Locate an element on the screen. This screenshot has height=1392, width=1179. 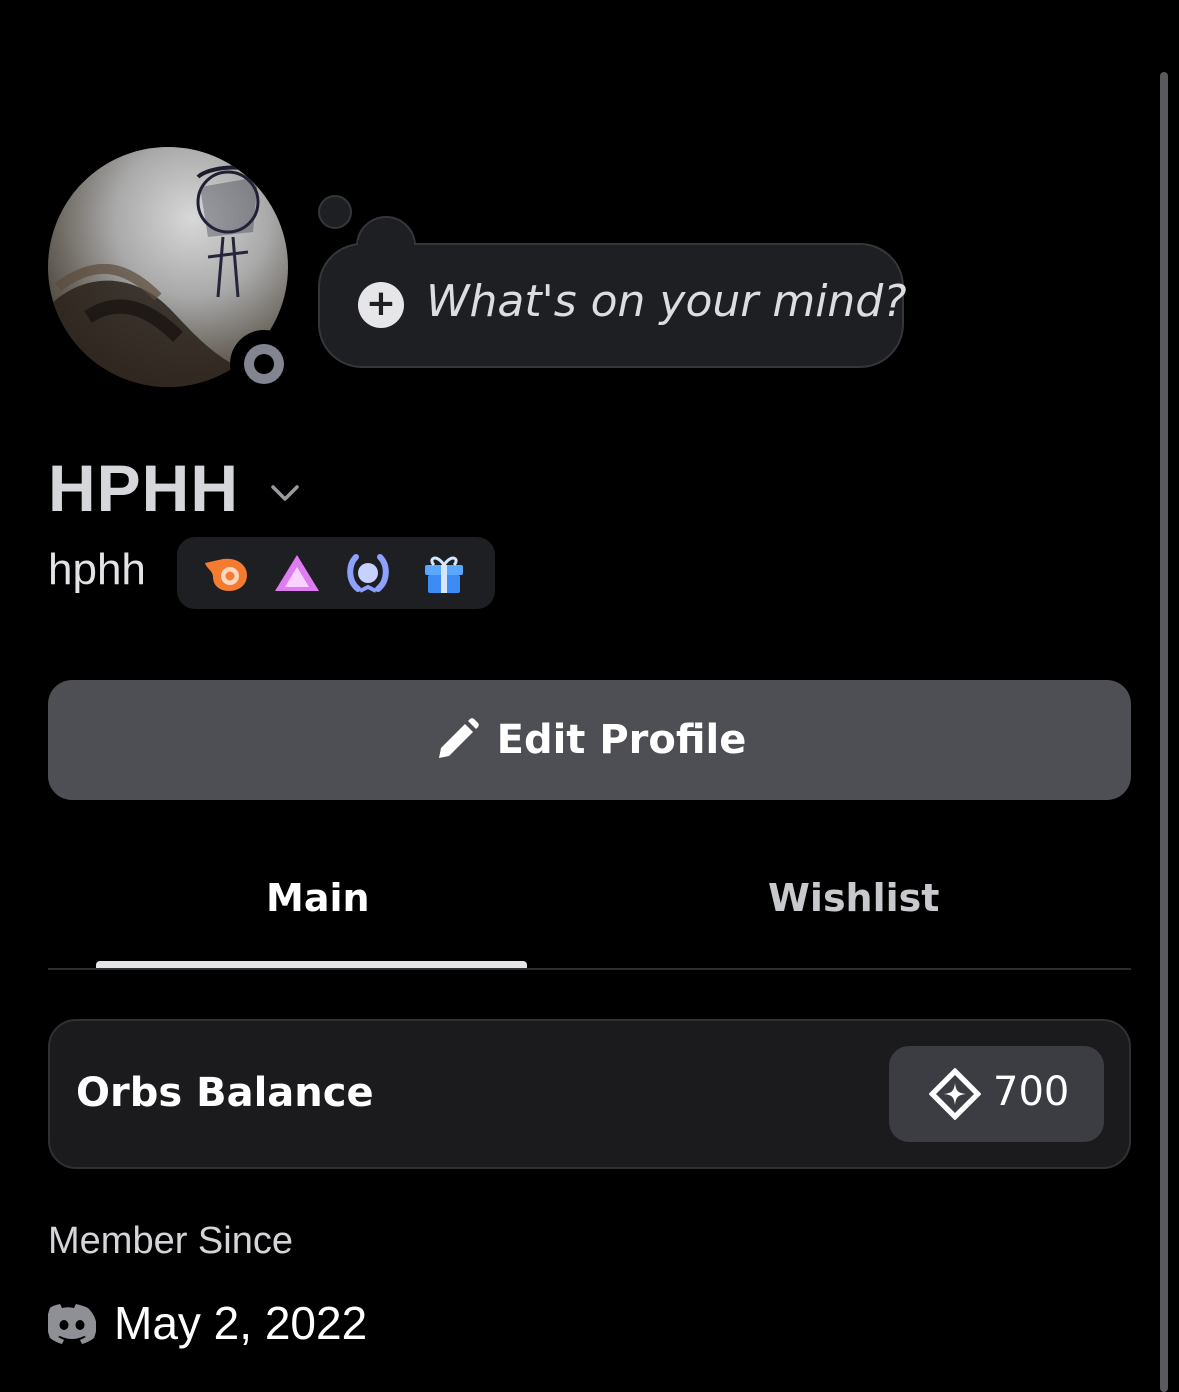
tab-divider is located at coordinates (589, 969).